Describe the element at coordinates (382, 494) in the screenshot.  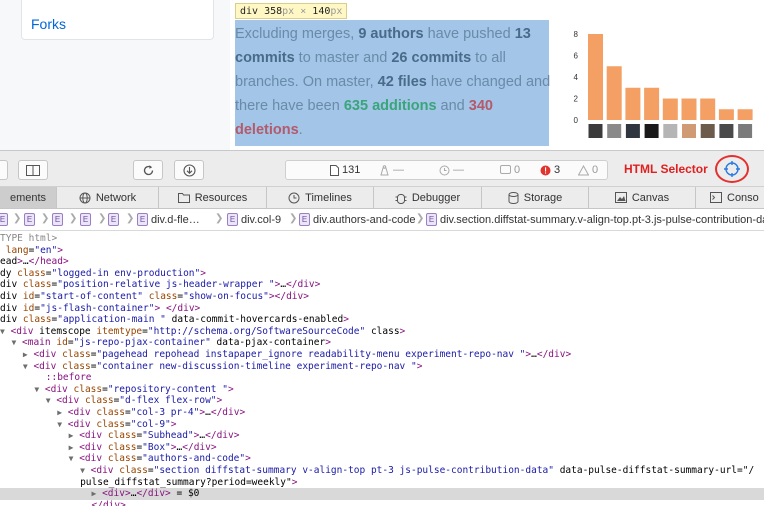
I see `dom-node-selected: ▶ <div>…</div> = $0` at that location.